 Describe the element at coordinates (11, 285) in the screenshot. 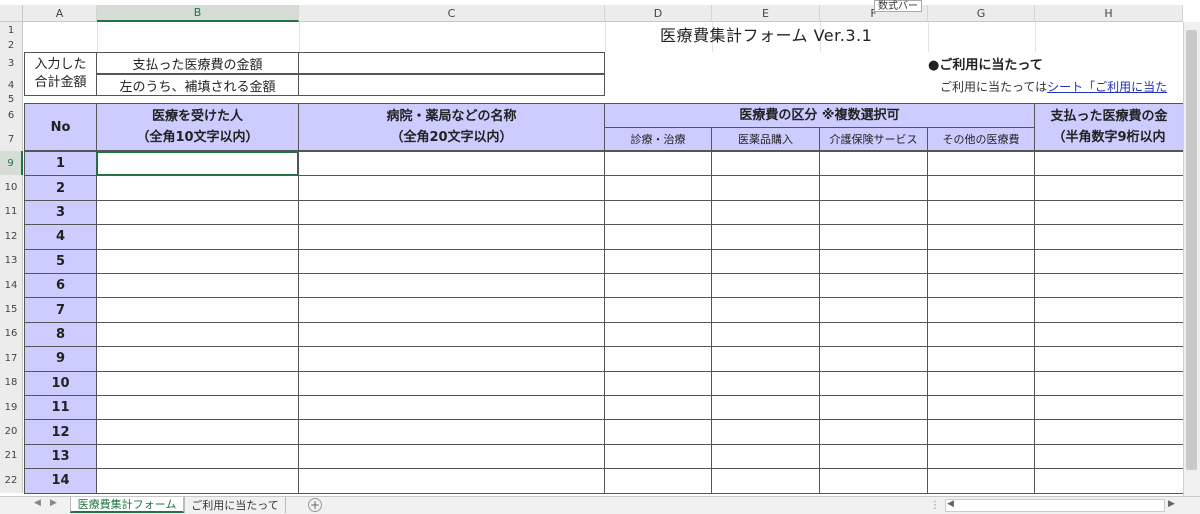

I see `row-header: 14` at that location.